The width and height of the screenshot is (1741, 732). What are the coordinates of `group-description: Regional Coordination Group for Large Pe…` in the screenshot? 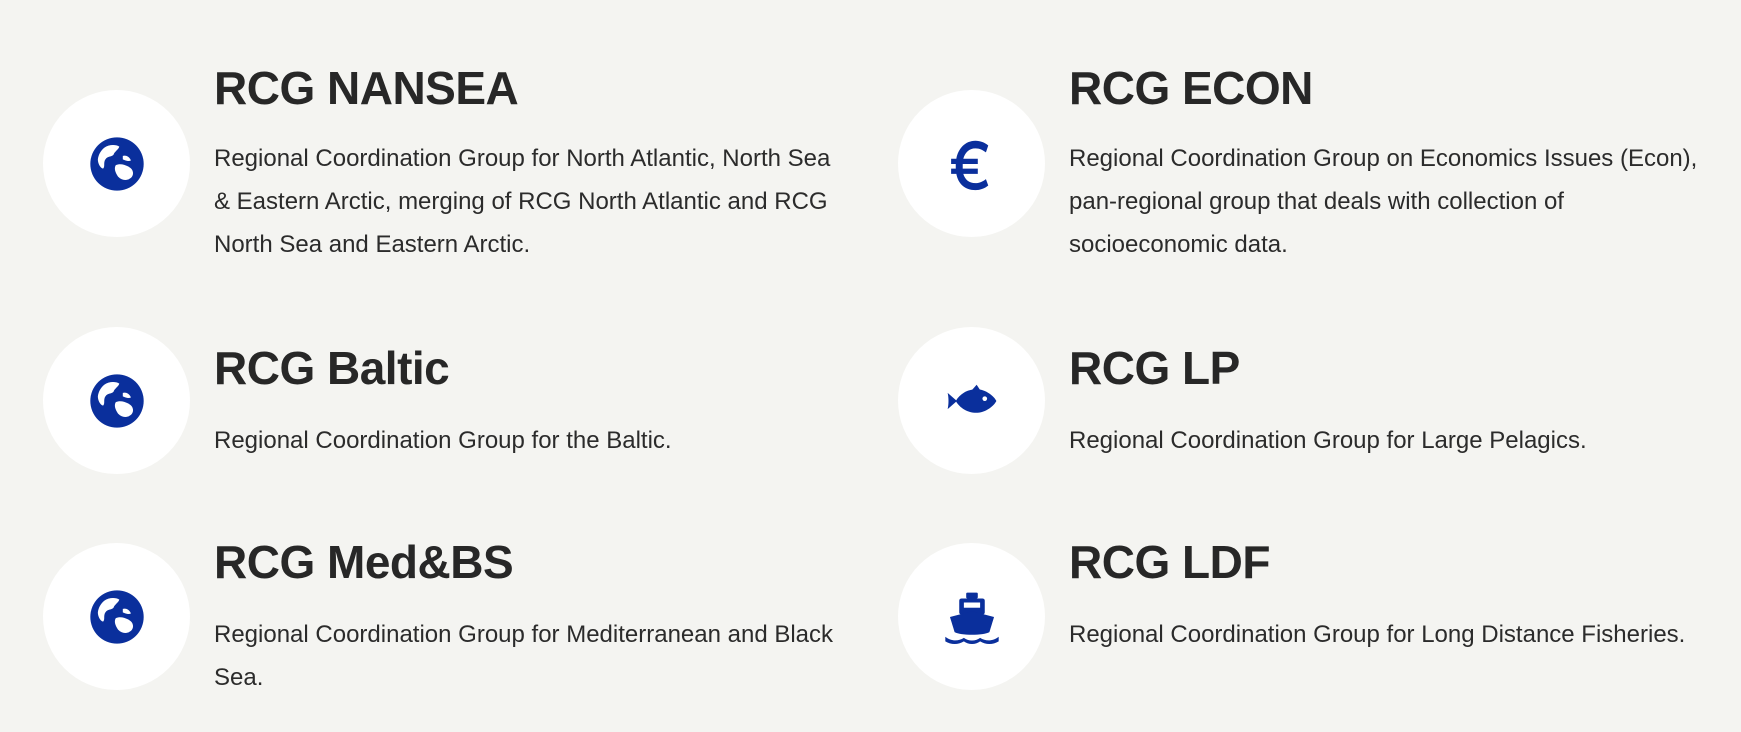 It's located at (1328, 440).